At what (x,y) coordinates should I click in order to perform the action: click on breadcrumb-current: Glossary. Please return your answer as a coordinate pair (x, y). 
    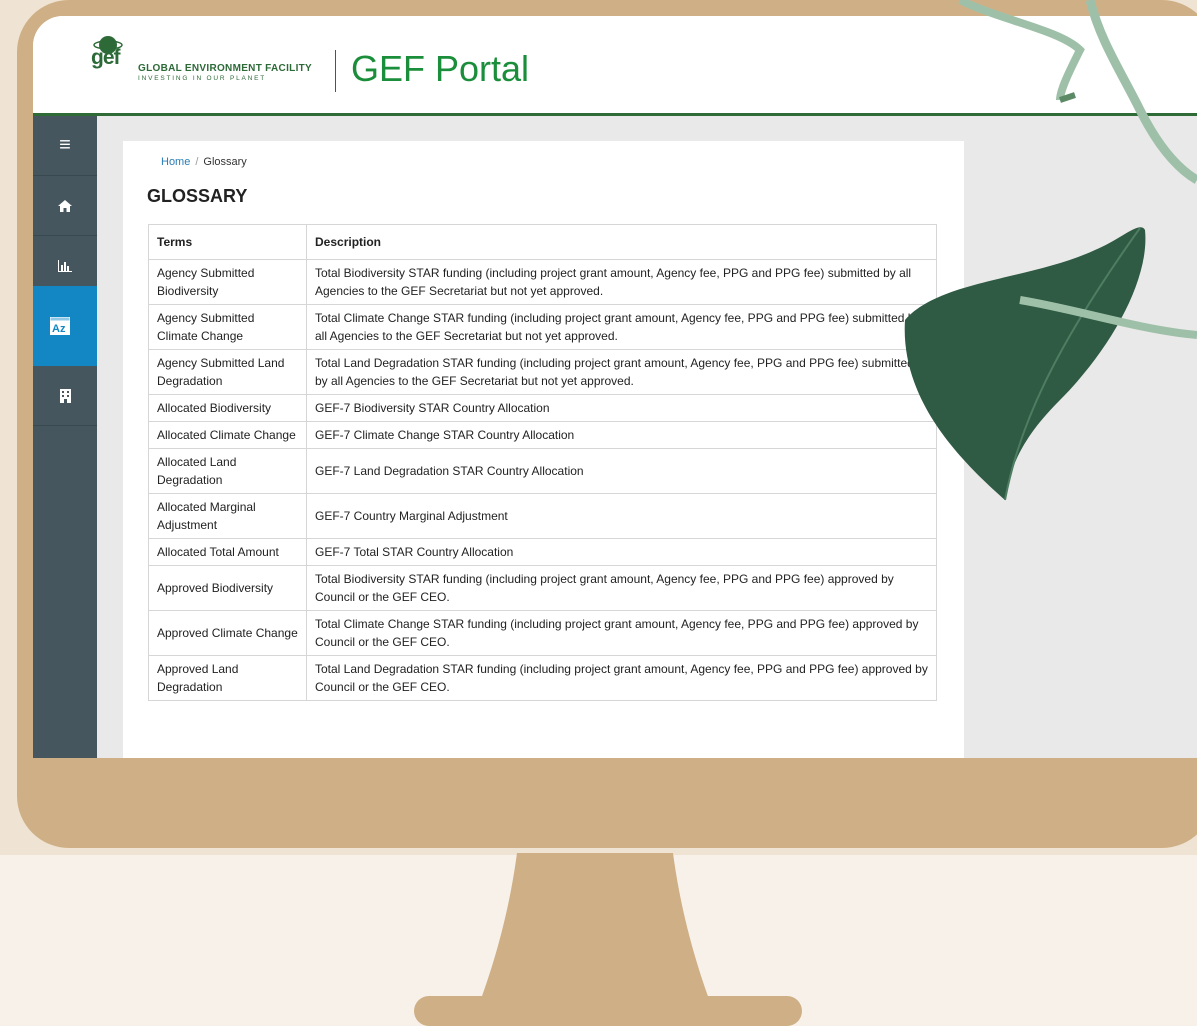
    Looking at the image, I should click on (225, 162).